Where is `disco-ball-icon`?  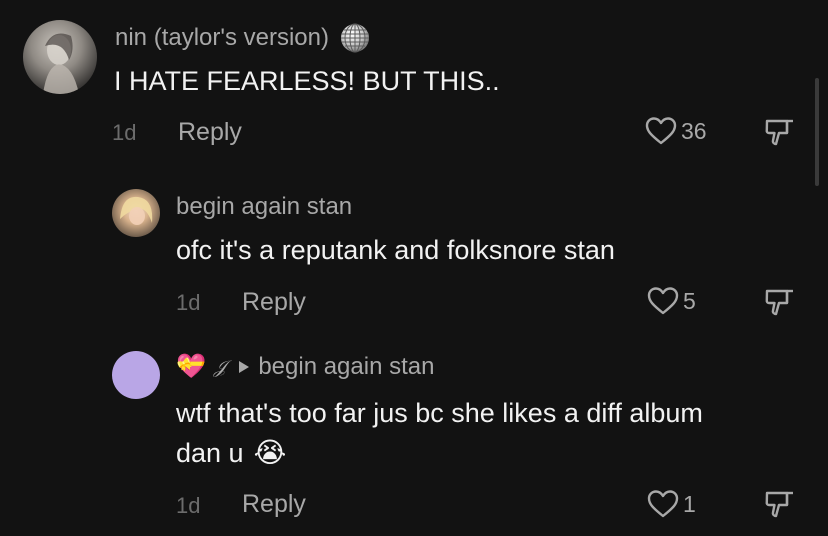 disco-ball-icon is located at coordinates (355, 38).